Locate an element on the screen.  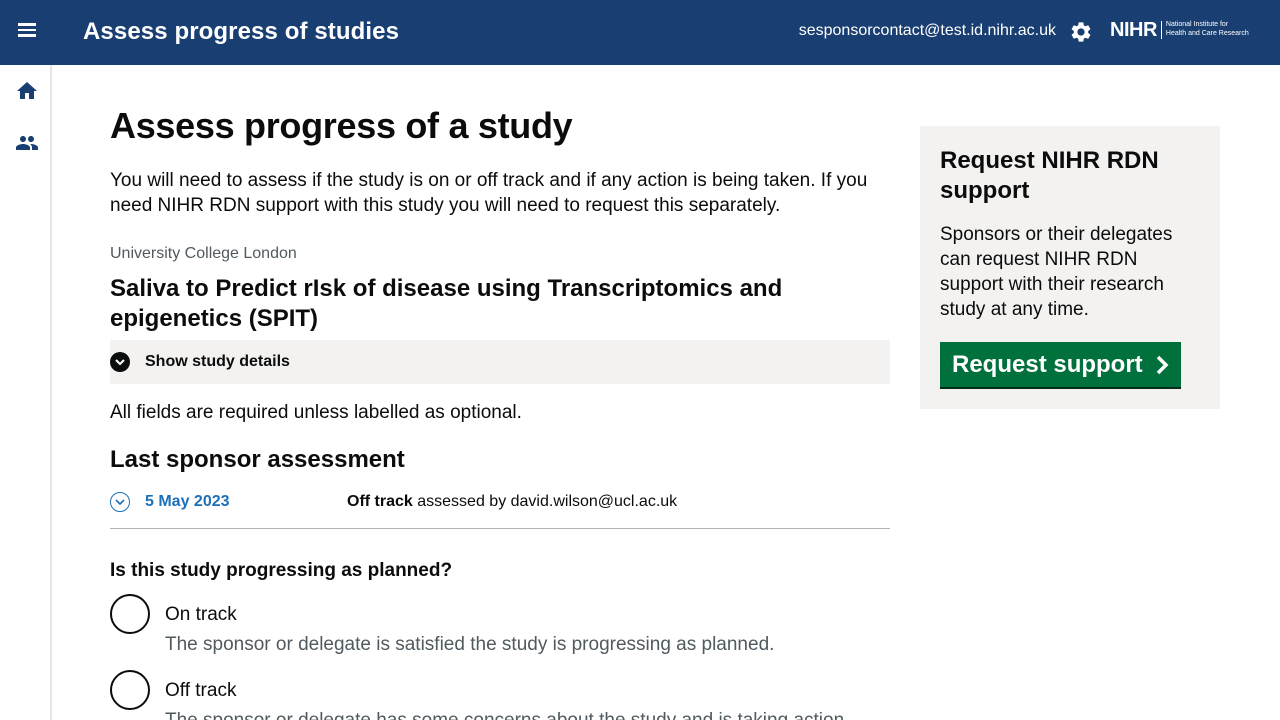
page-title: Assess progress of a study is located at coordinates (341, 125).